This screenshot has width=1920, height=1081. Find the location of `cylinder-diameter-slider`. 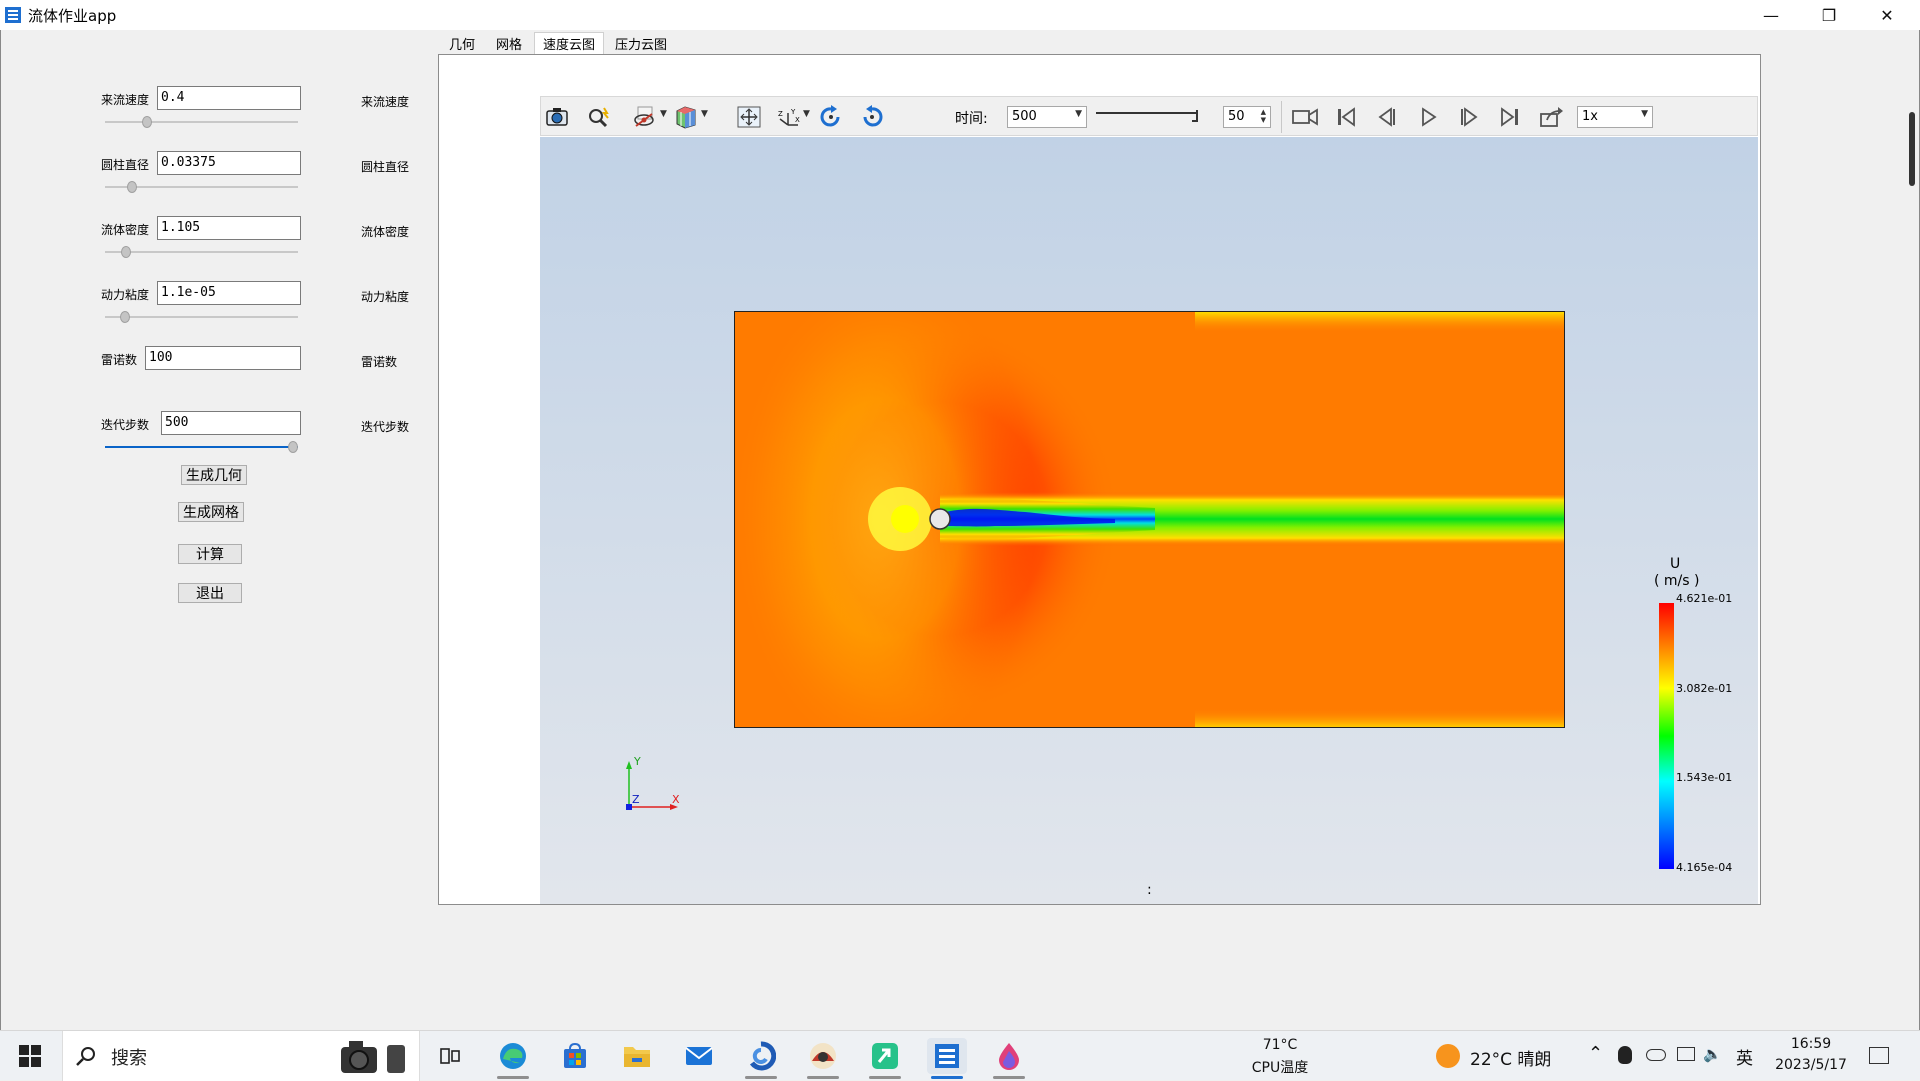

cylinder-diameter-slider is located at coordinates (201, 187).